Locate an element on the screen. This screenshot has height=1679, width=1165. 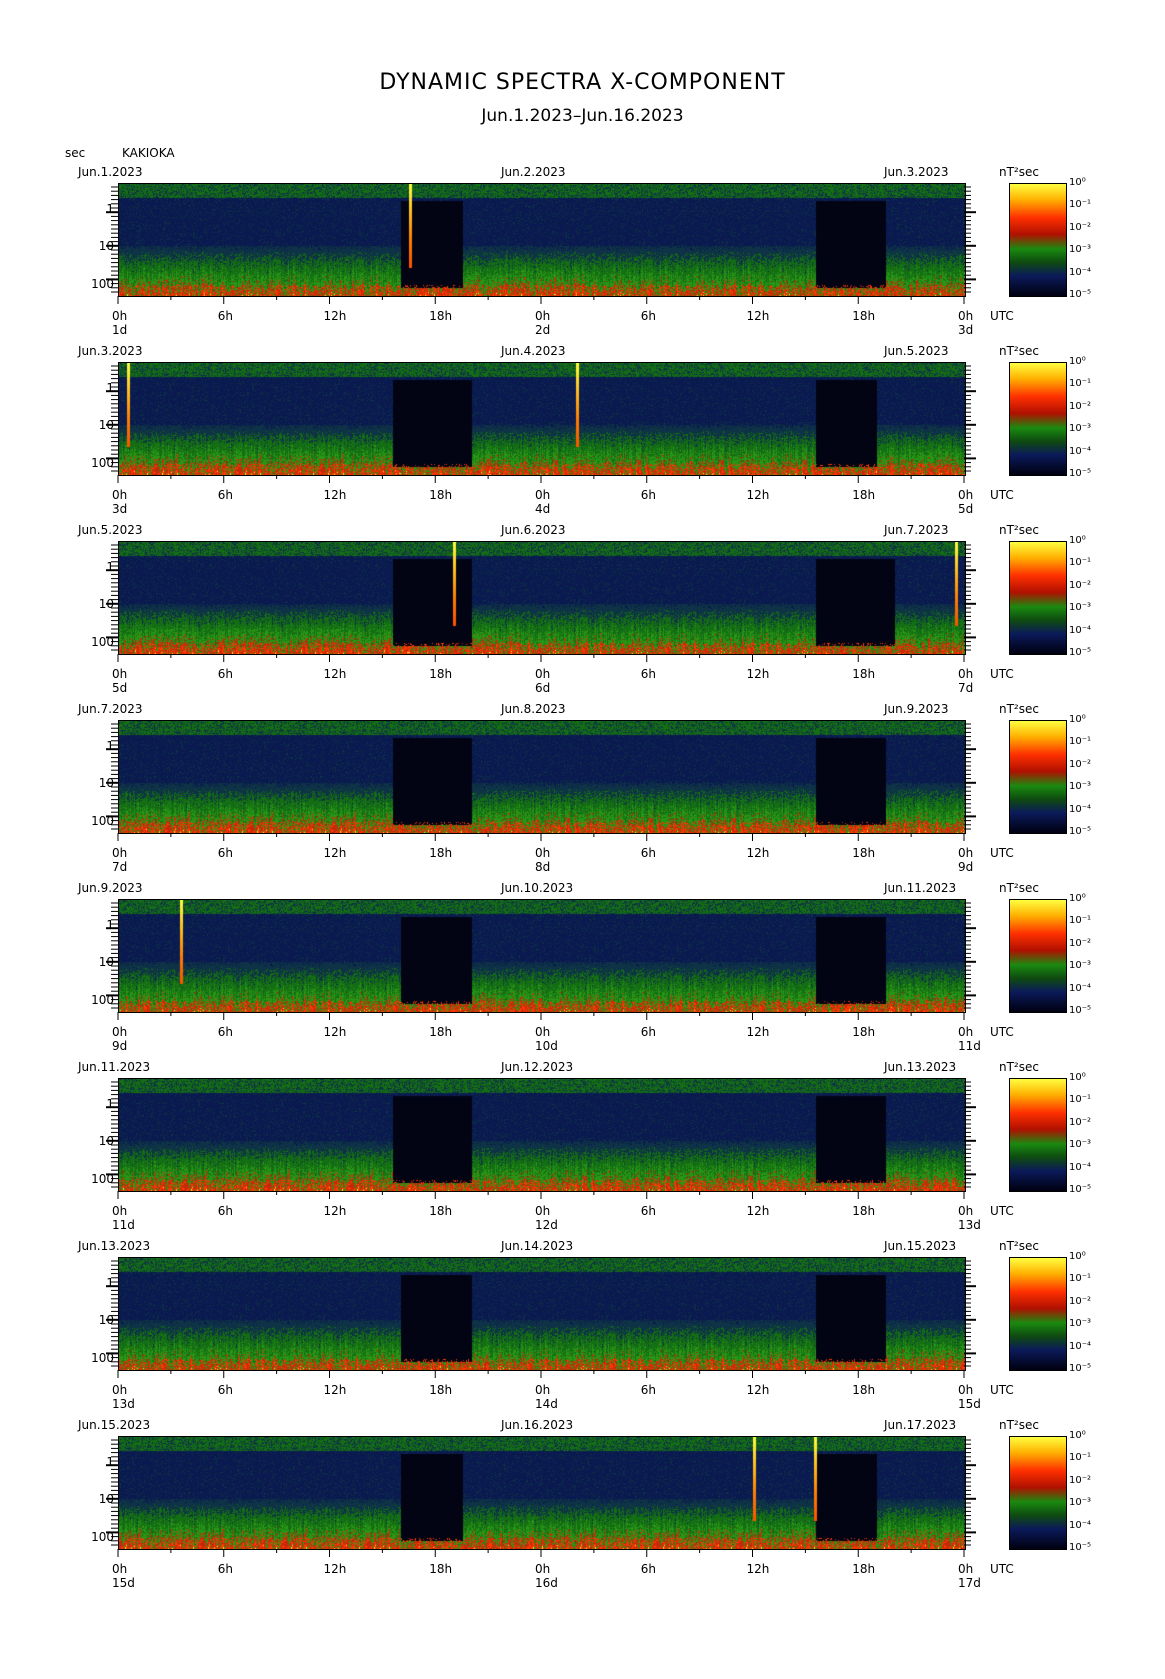
panel-end-date: Jun.15.2023 is located at coordinates (920, 1246).